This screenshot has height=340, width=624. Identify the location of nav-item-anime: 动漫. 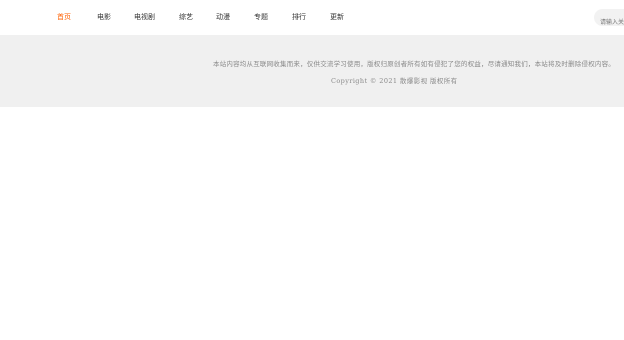
(223, 17).